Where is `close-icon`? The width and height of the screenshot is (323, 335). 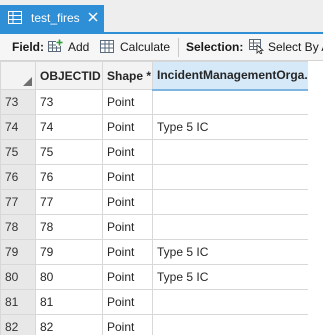
close-icon is located at coordinates (93, 17).